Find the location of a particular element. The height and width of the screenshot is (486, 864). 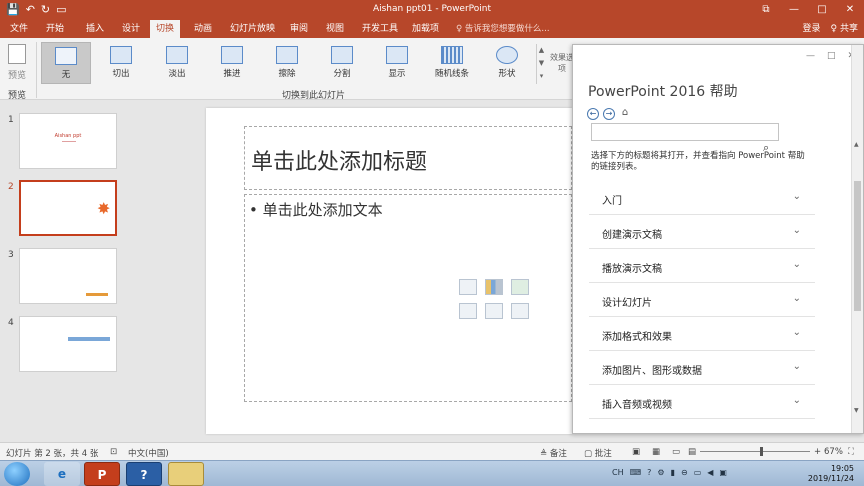

help-minimize-button: — is located at coordinates (810, 56).